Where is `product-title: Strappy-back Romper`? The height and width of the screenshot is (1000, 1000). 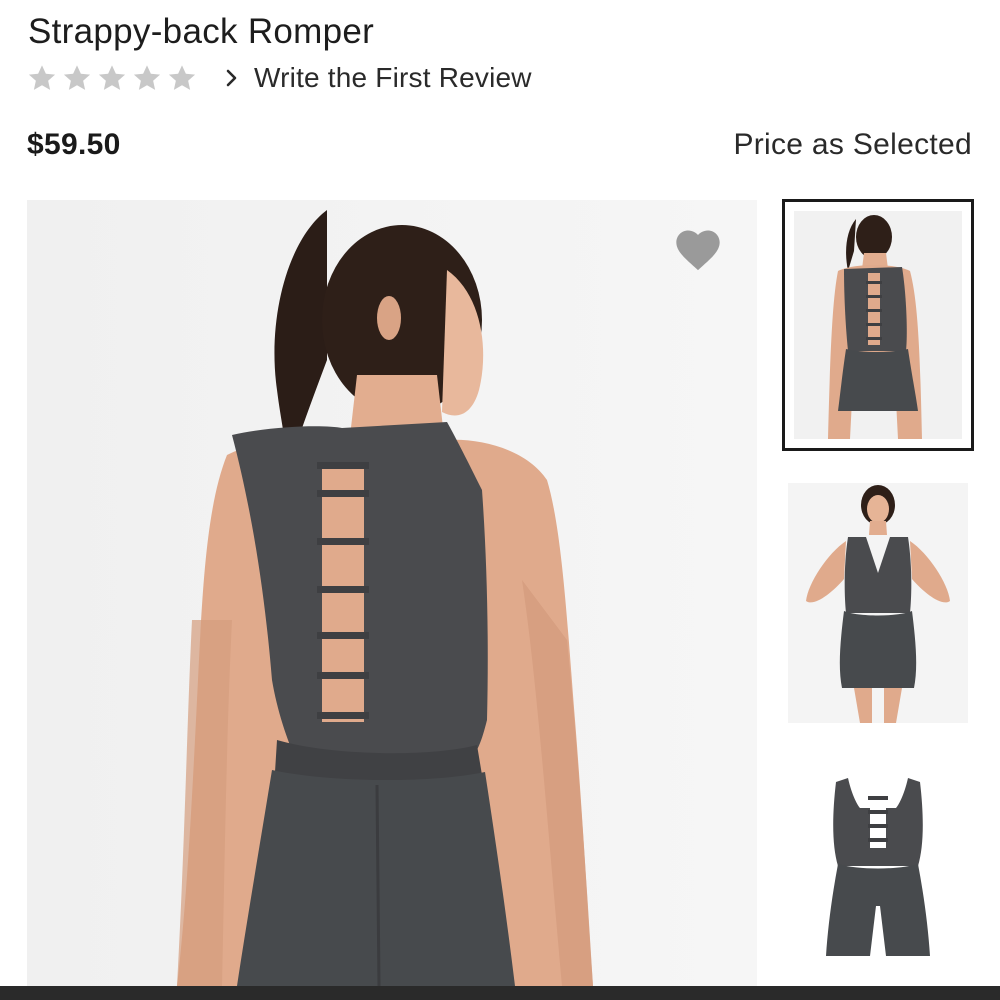 product-title: Strappy-back Romper is located at coordinates (201, 31).